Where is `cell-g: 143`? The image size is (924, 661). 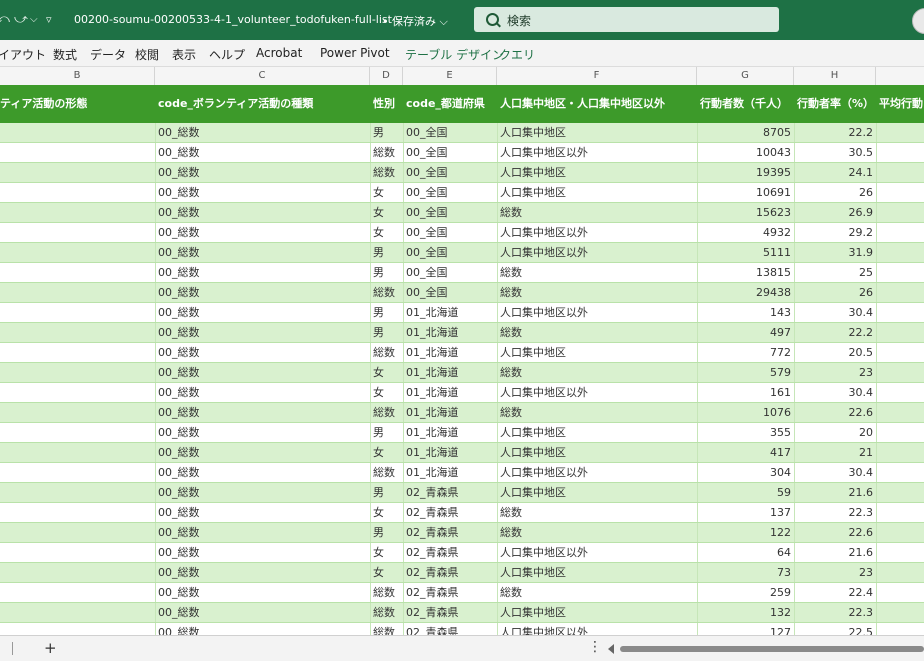
cell-g: 143 is located at coordinates (745, 313).